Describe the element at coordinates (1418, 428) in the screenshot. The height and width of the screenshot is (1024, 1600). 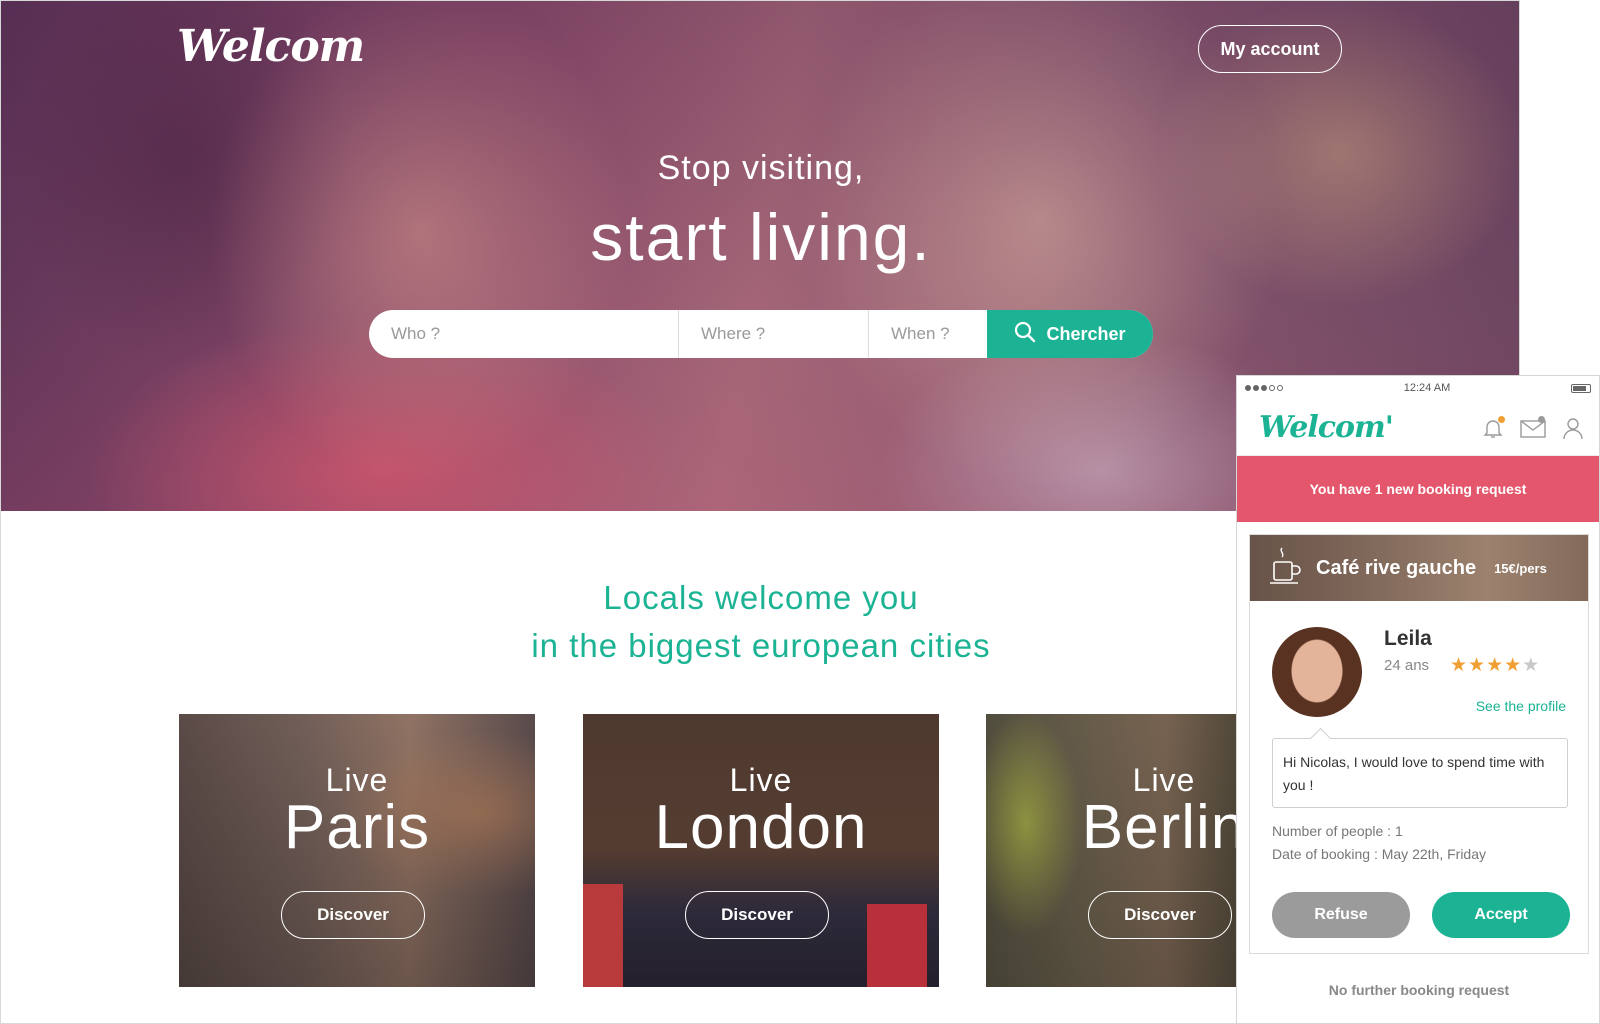
I see `app-header: Welcom'` at that location.